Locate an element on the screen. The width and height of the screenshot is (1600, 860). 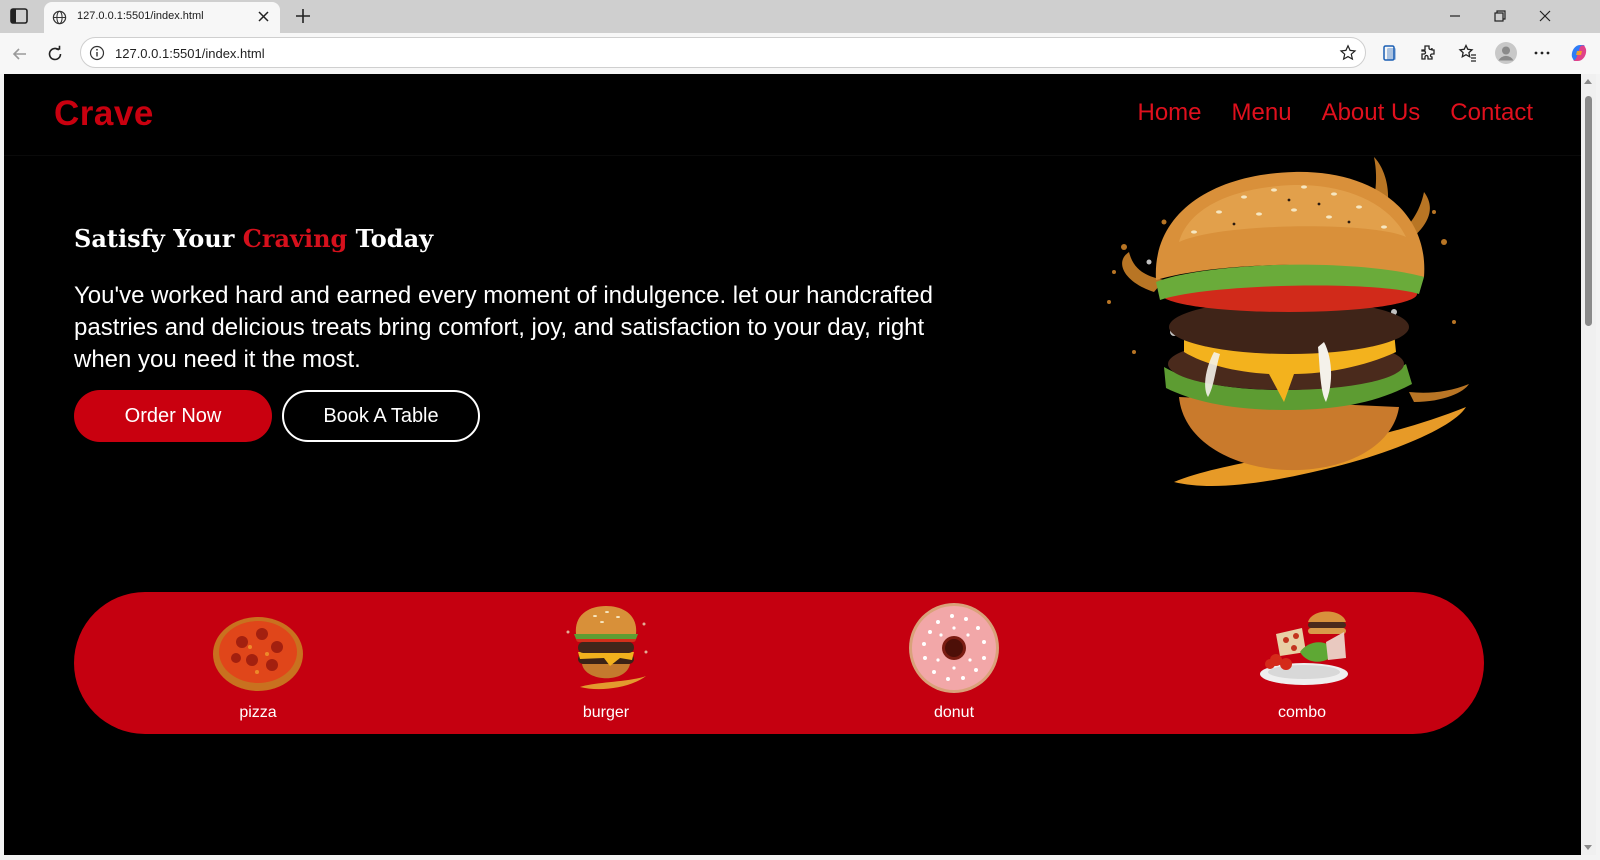
site-info-icon is located at coordinates (97, 53).